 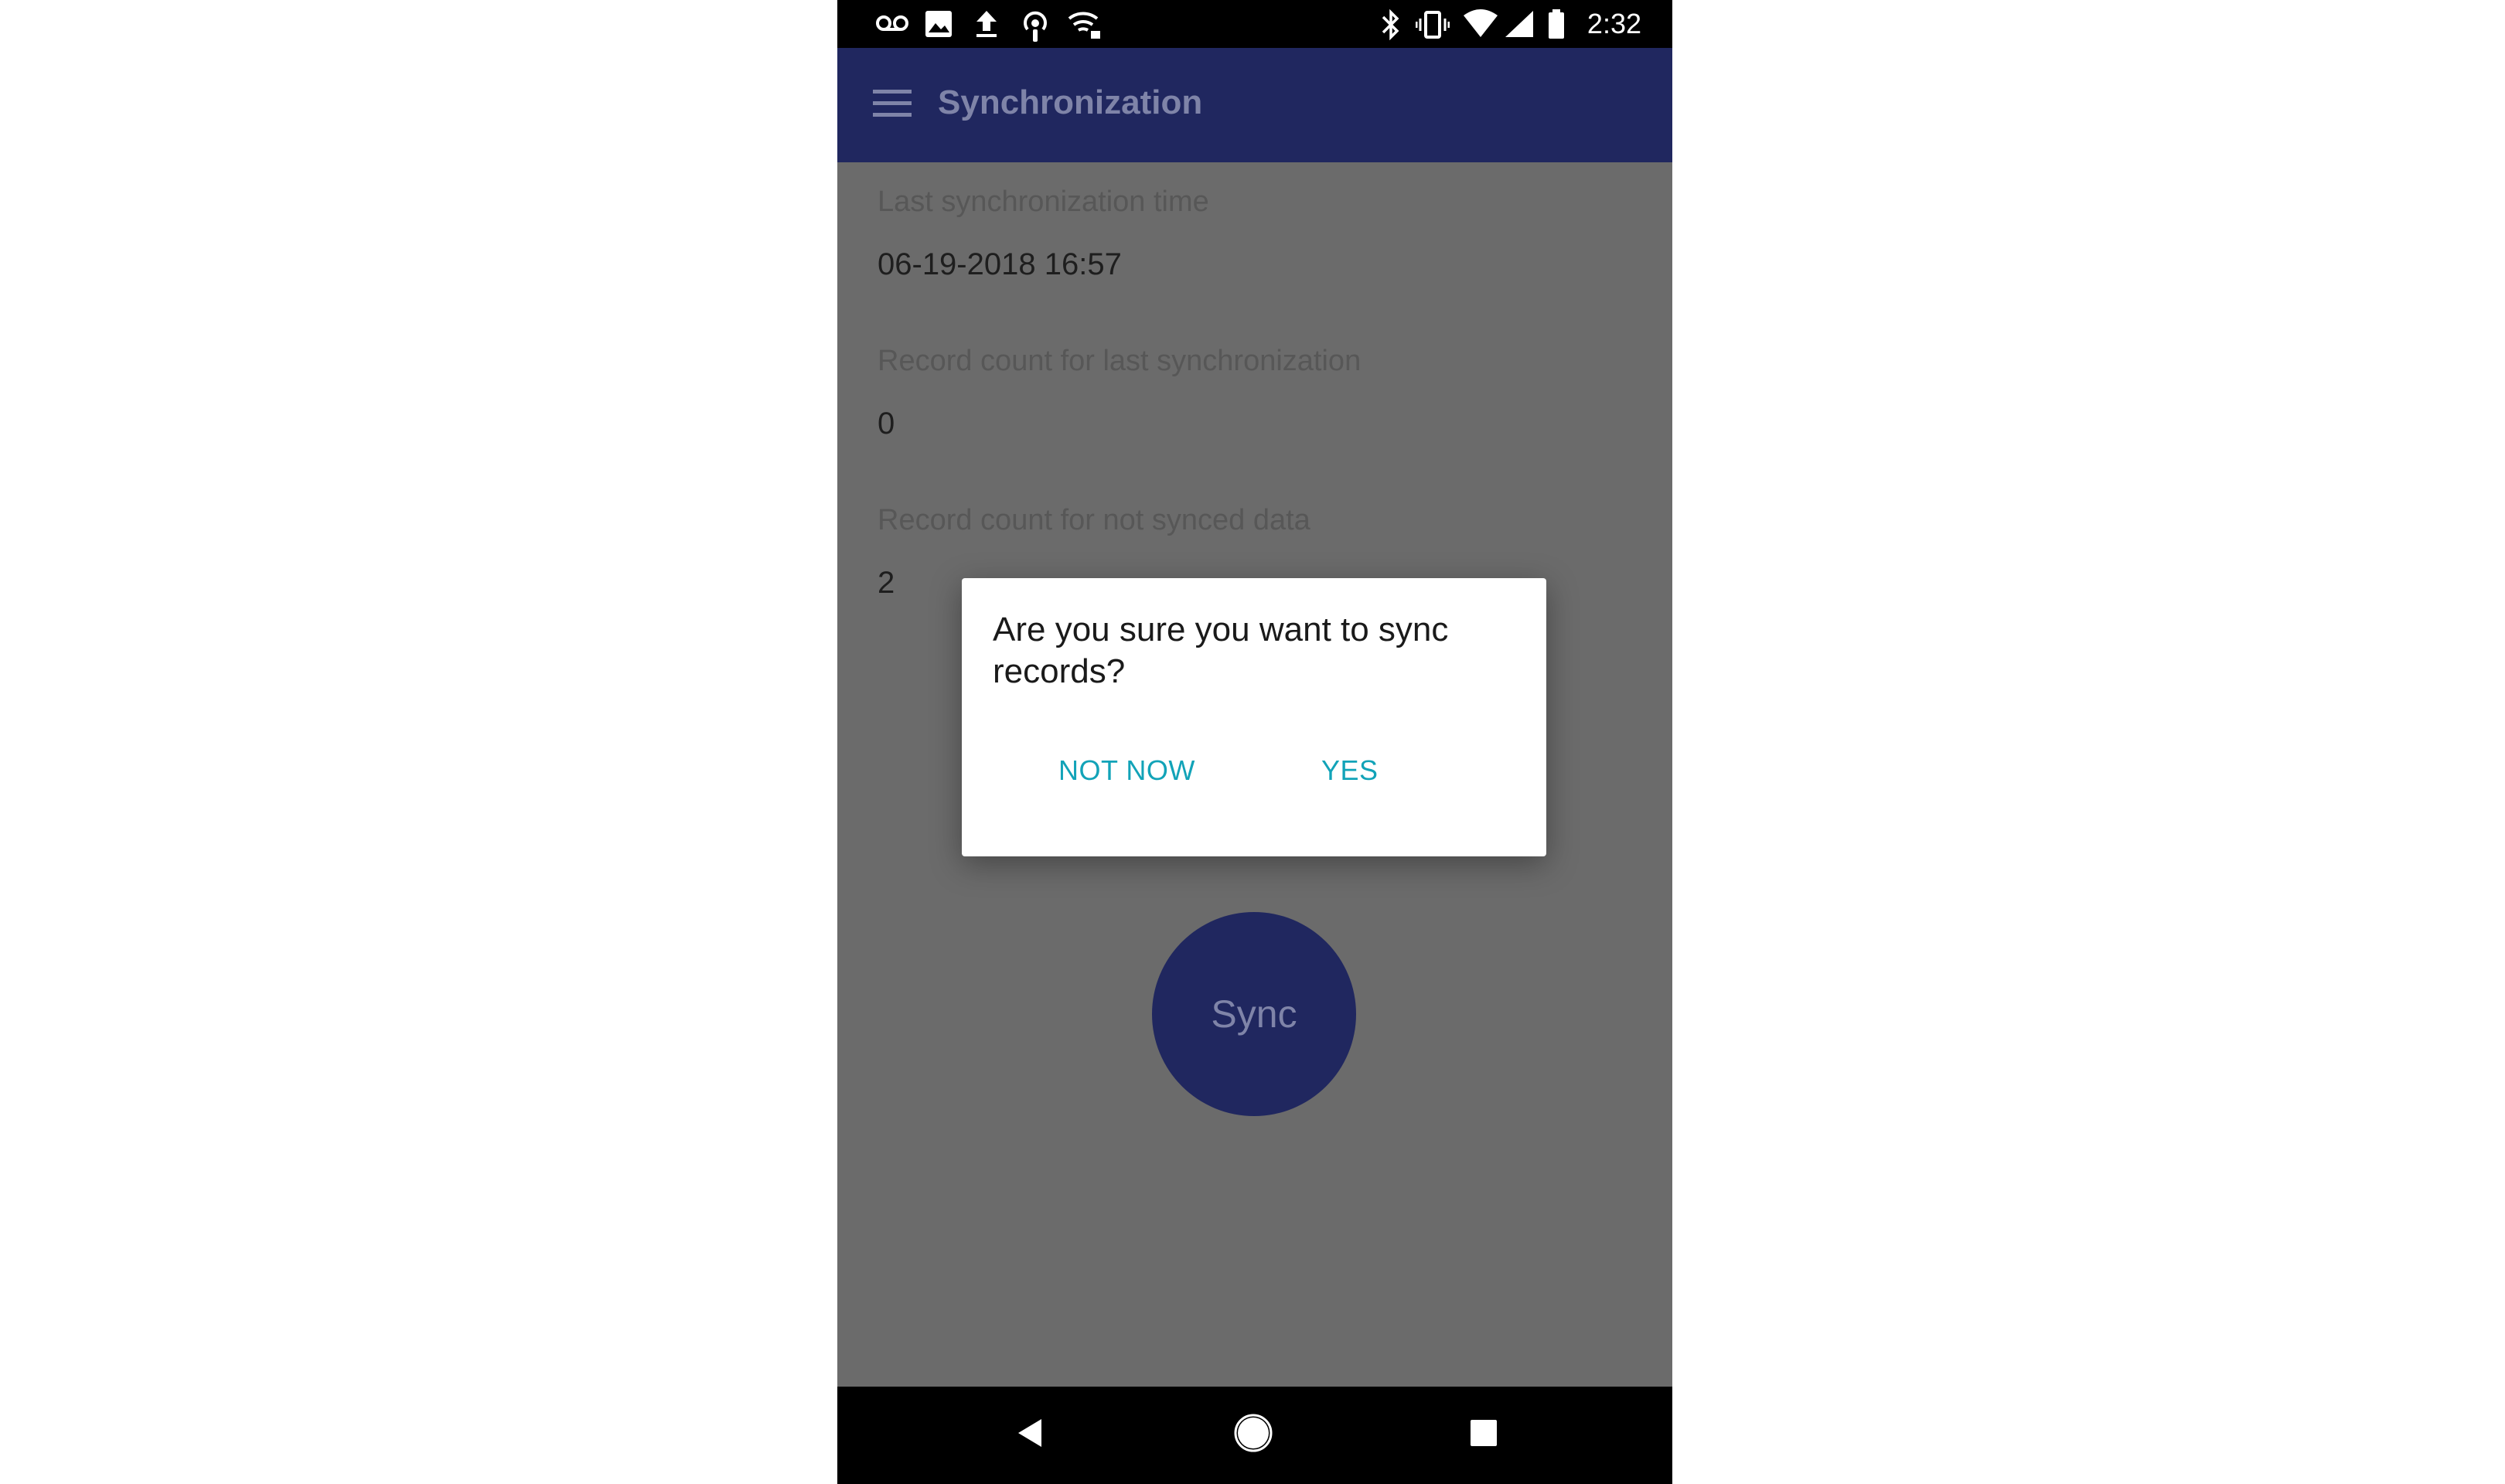 What do you see at coordinates (886, 583) in the screenshot?
I see `not-synced-count-value: 2` at bounding box center [886, 583].